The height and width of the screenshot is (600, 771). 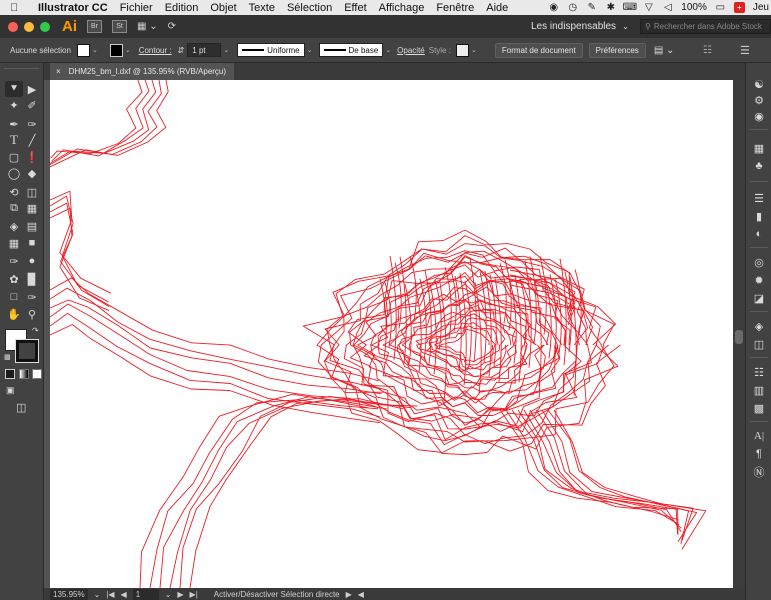 I want to click on menu-affichage: Affichage, so click(x=402, y=8).